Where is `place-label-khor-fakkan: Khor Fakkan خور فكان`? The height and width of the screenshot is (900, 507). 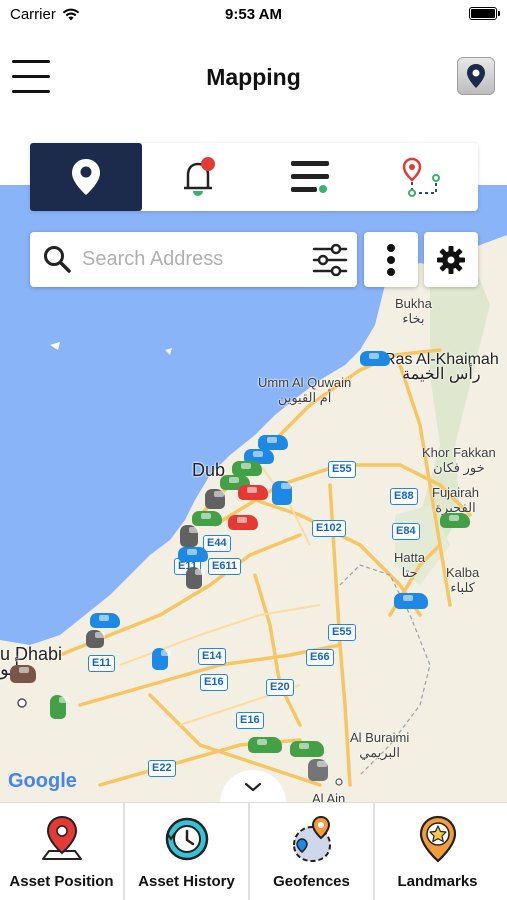 place-label-khor-fakkan: Khor Fakkan خور فكان is located at coordinates (459, 460).